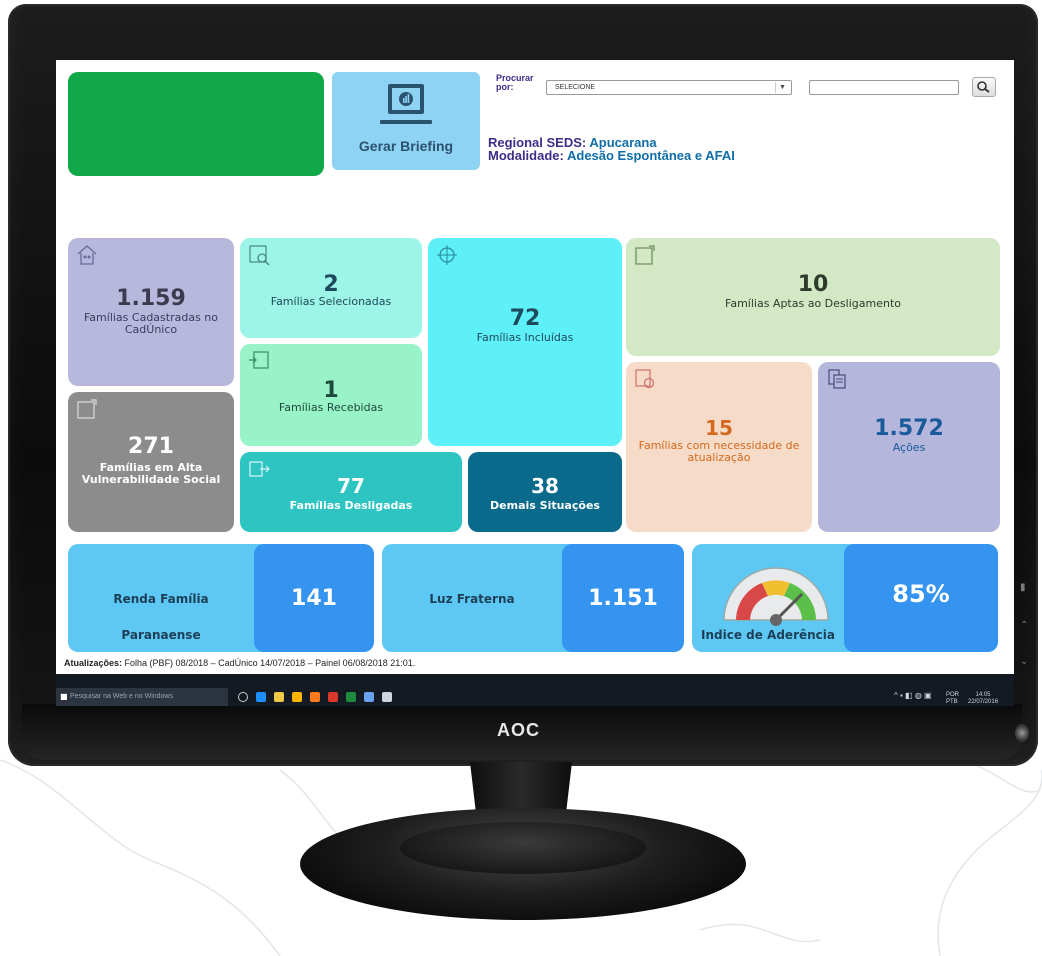 This screenshot has width=1042, height=956. I want to click on up-button-icon: ⌃, so click(1024, 625).